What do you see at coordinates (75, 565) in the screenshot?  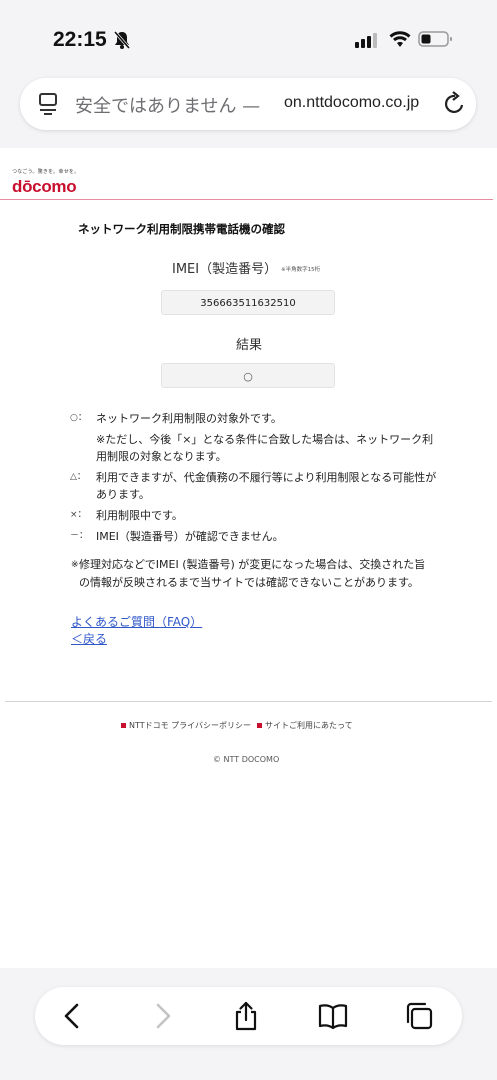 I see `notice-mark: ※` at bounding box center [75, 565].